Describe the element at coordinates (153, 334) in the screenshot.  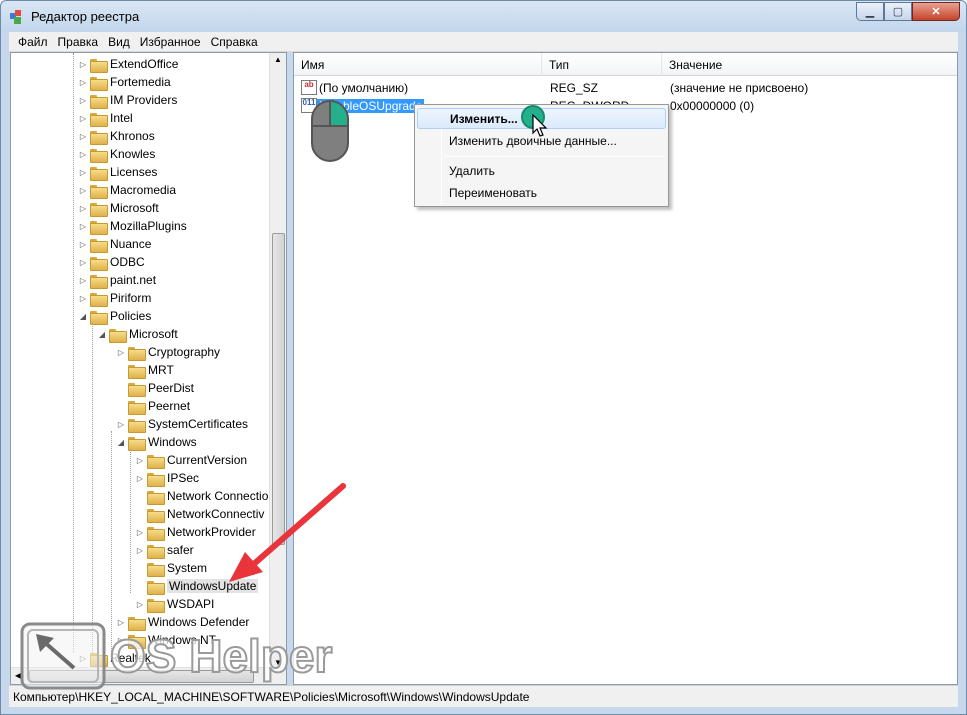
I see `tree-item-label: Microsoft` at that location.